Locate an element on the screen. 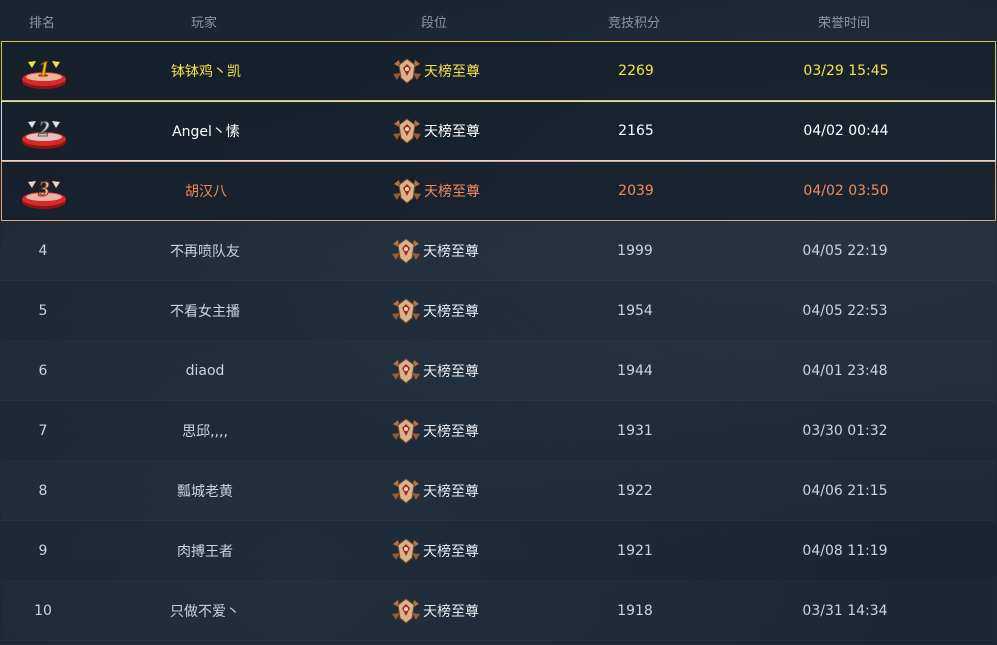 The height and width of the screenshot is (645, 997). table-row: 3 胡汉八 天榜至尊 2039 04/02 03:50 is located at coordinates (498, 191).